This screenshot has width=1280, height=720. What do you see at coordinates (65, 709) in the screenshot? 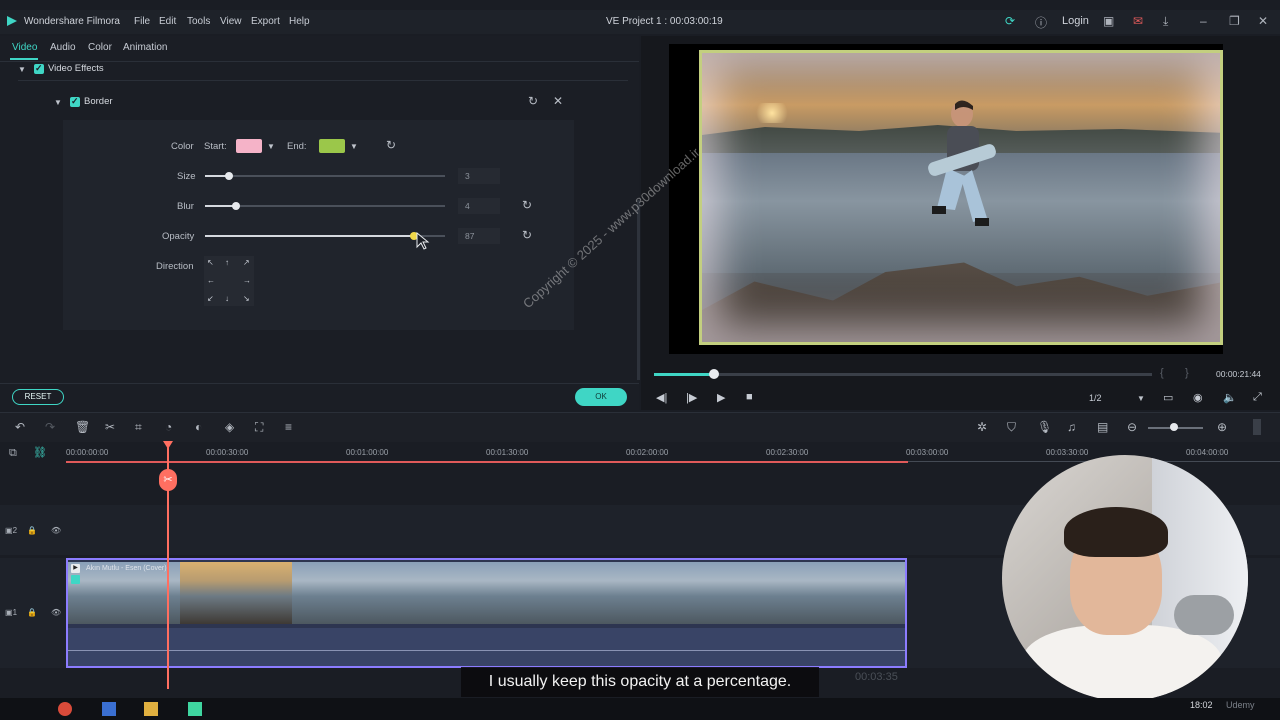
I see `chrome-app-icon` at bounding box center [65, 709].